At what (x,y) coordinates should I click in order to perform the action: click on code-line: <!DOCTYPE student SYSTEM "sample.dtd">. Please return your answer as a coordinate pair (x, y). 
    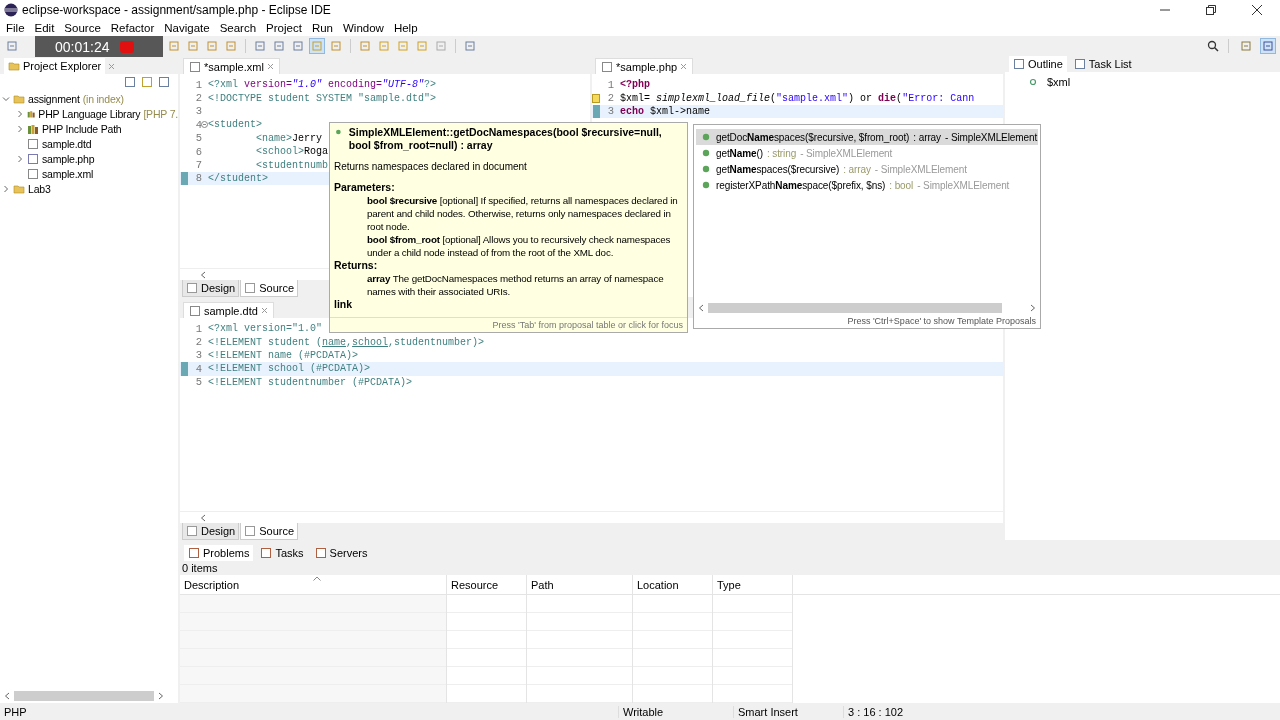
    Looking at the image, I should click on (322, 98).